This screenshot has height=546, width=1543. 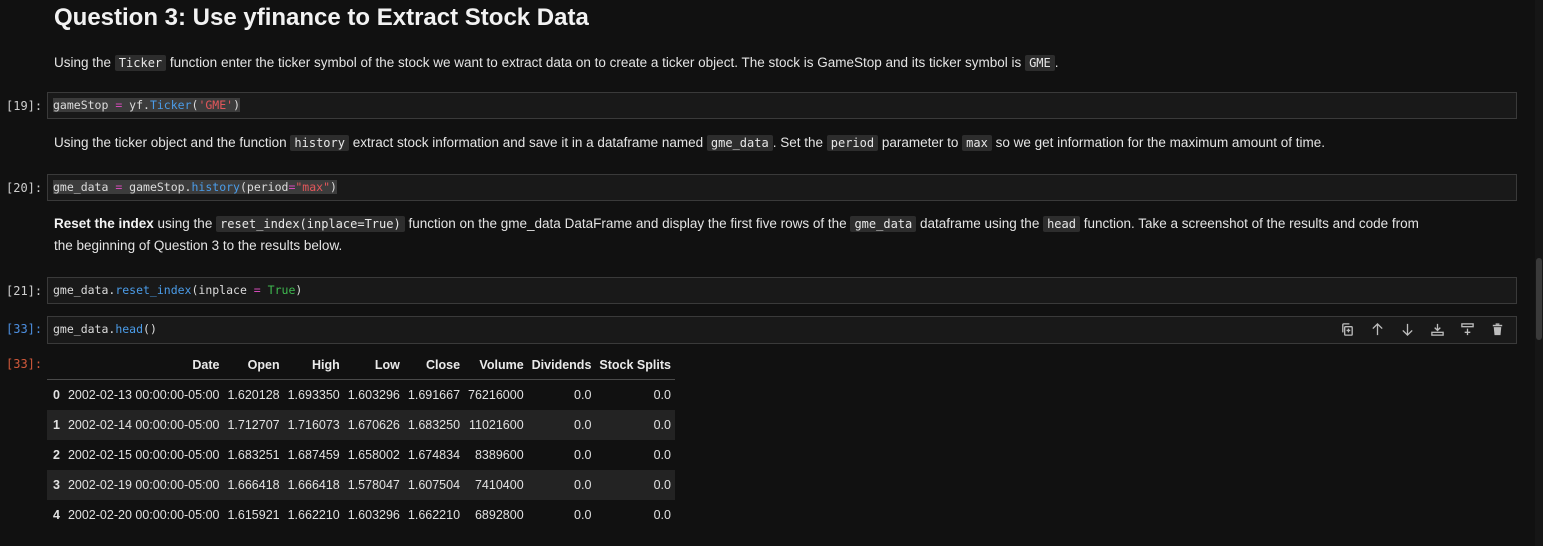 I want to click on table-cell: 2002-02-15 00:00:00-05:00, so click(x=143, y=455).